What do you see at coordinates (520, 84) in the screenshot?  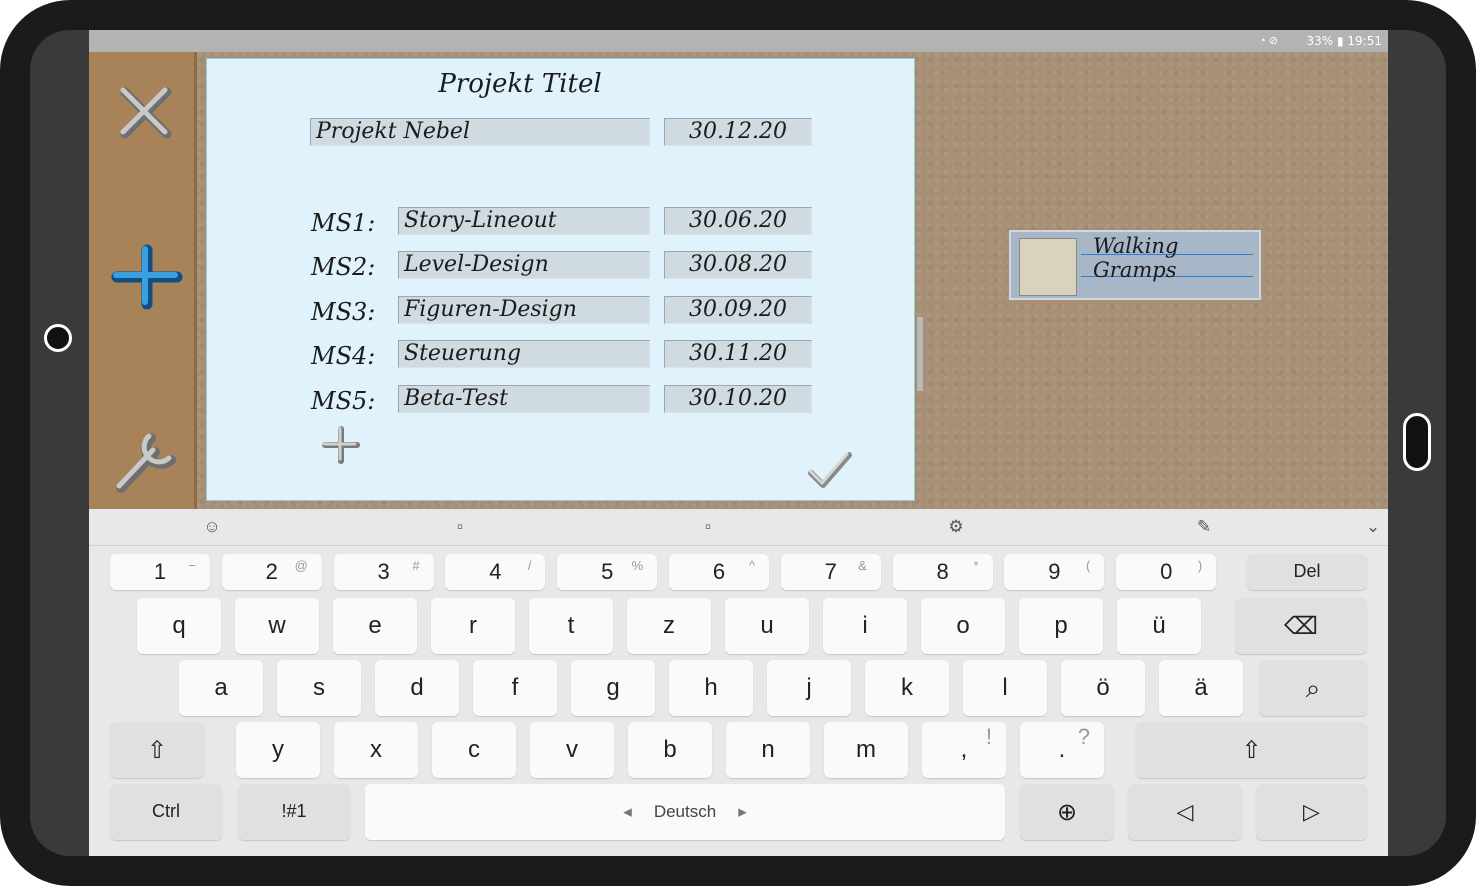 I see `dialog-title: Projekt Titel` at bounding box center [520, 84].